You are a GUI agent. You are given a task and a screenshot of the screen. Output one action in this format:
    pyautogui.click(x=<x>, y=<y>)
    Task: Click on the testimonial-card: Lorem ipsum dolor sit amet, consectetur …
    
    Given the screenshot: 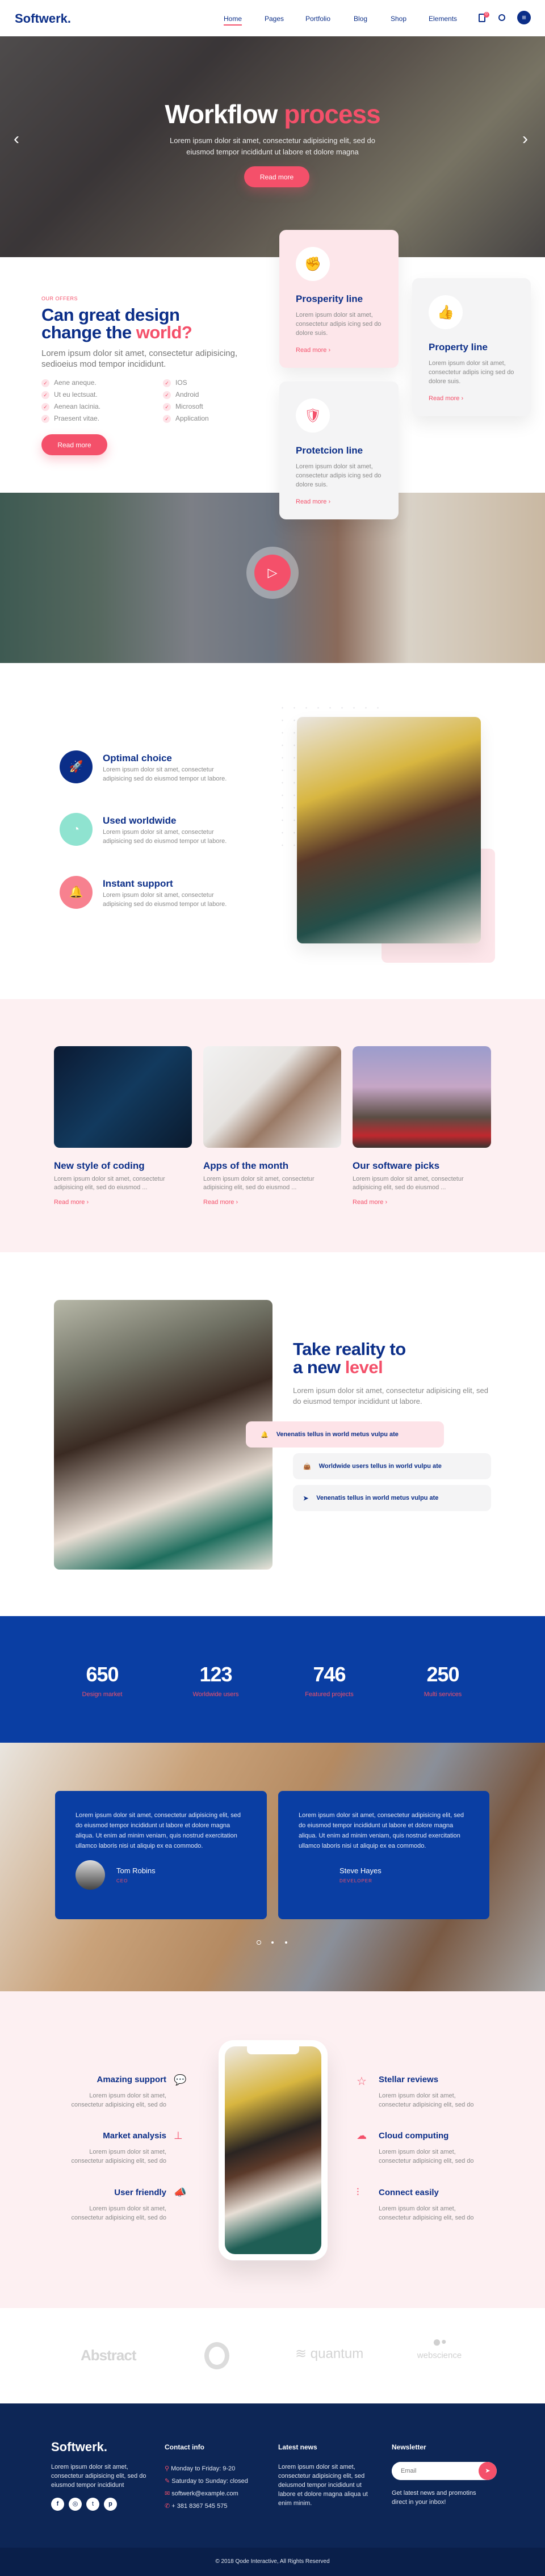 What is the action you would take?
    pyautogui.click(x=384, y=1855)
    